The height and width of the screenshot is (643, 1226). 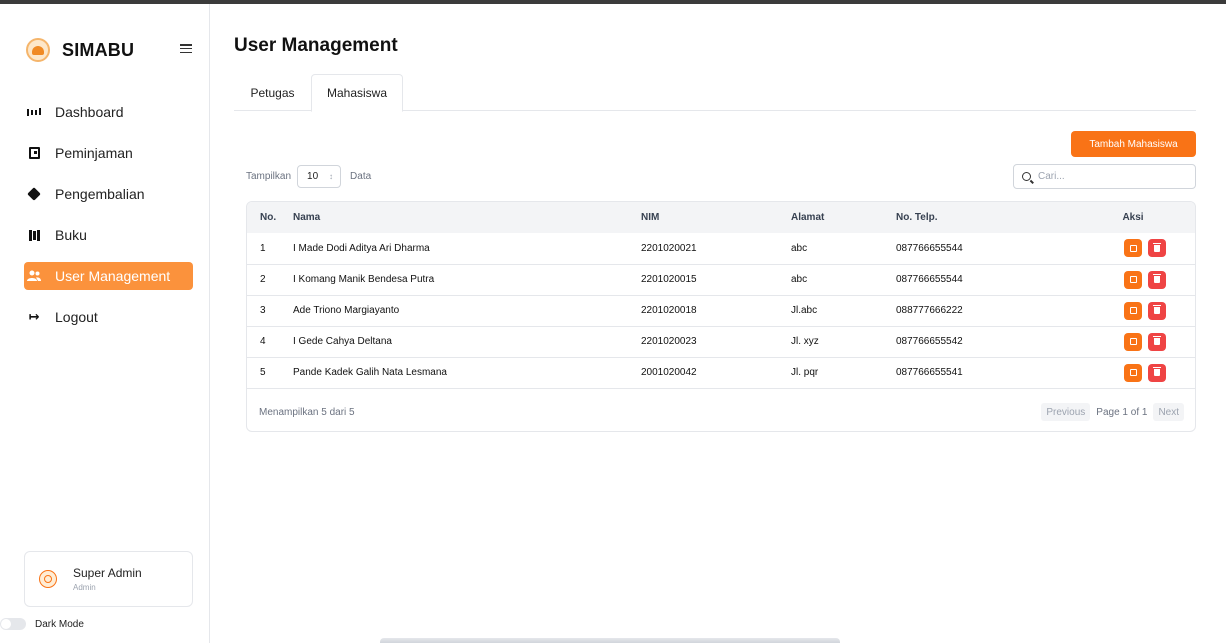 I want to click on cell-telp: 087766655541, so click(x=929, y=372).